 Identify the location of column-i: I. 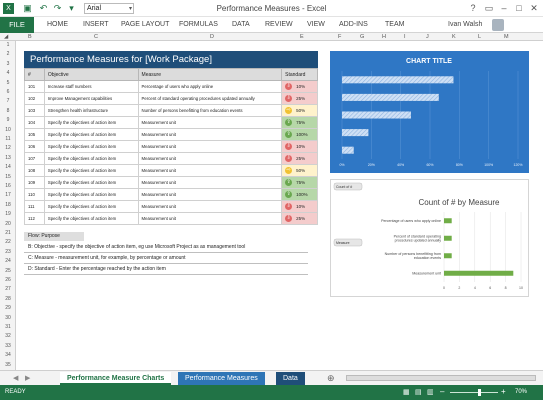
(405, 37).